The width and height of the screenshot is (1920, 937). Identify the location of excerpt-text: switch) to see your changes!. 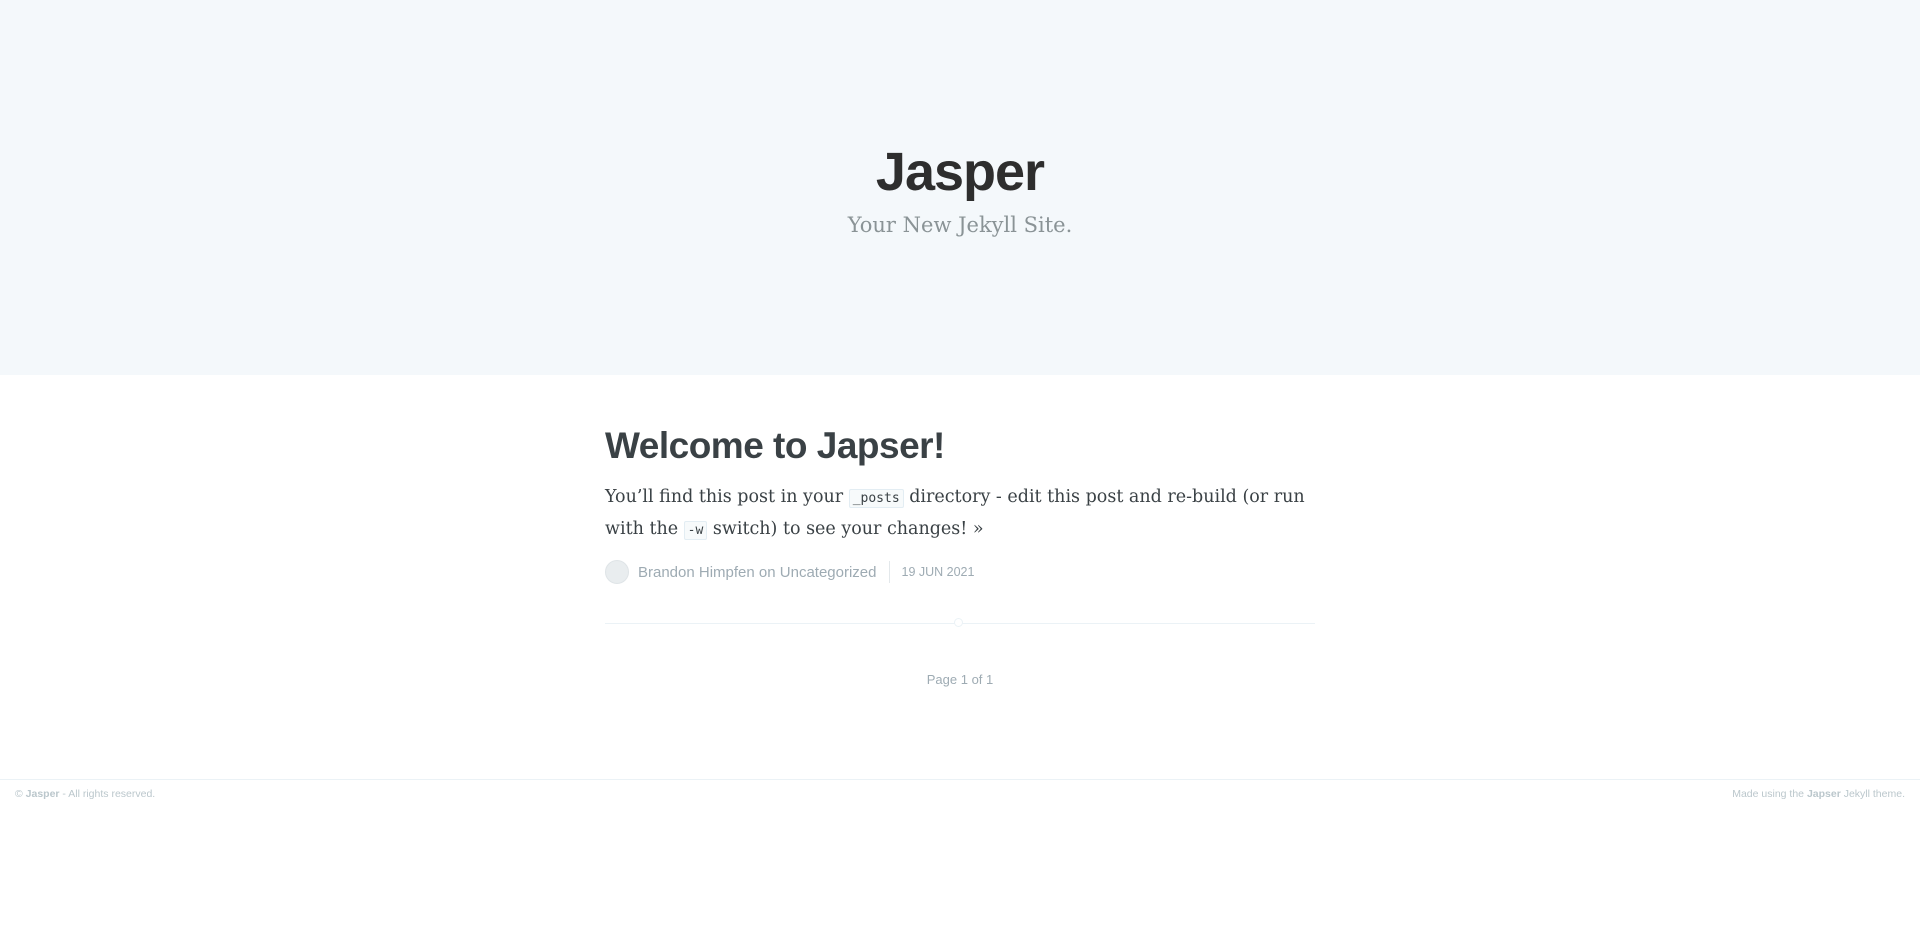
(840, 529).